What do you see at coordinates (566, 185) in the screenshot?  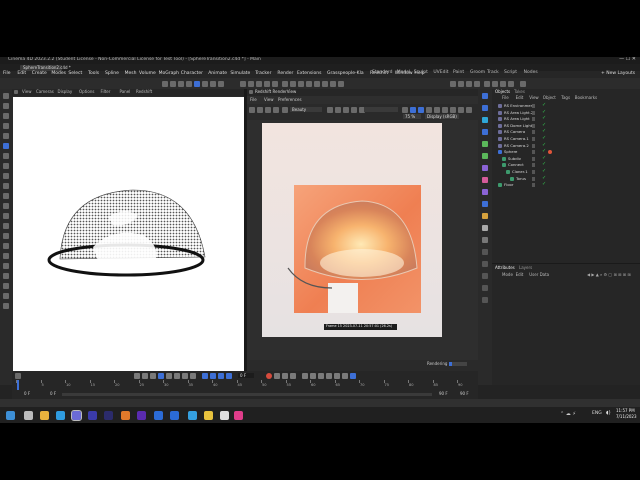 I see `object-row: Floor ✓` at bounding box center [566, 185].